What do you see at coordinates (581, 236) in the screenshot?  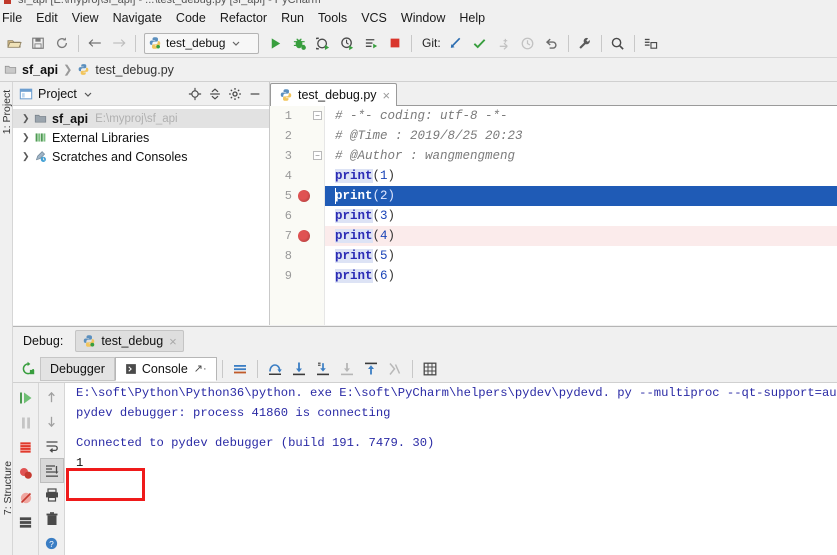 I see `code-line-breakpoint: print(4)` at bounding box center [581, 236].